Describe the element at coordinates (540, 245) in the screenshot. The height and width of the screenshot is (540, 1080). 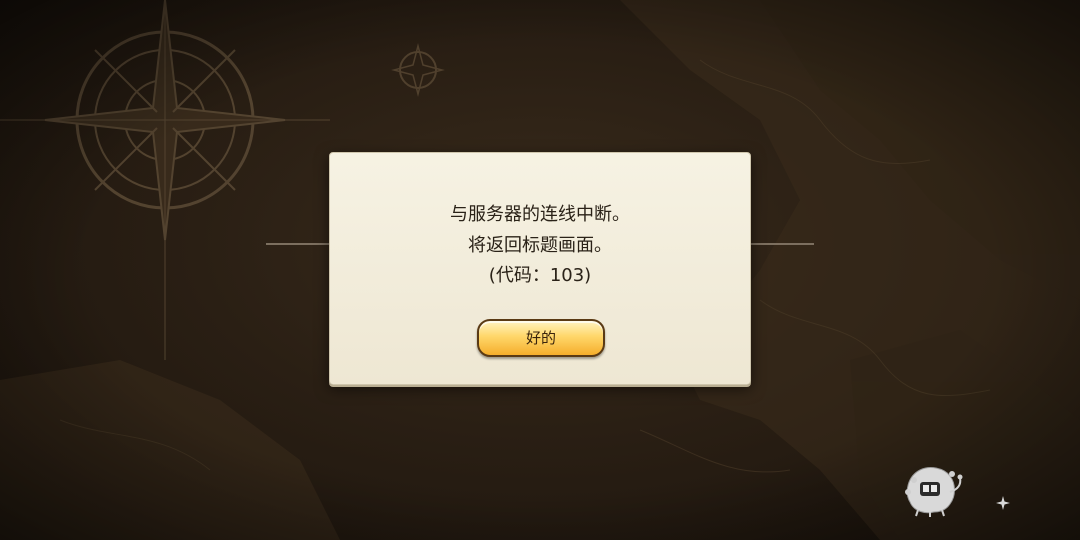
I see `message-line-2: 将返回标题画面。` at that location.